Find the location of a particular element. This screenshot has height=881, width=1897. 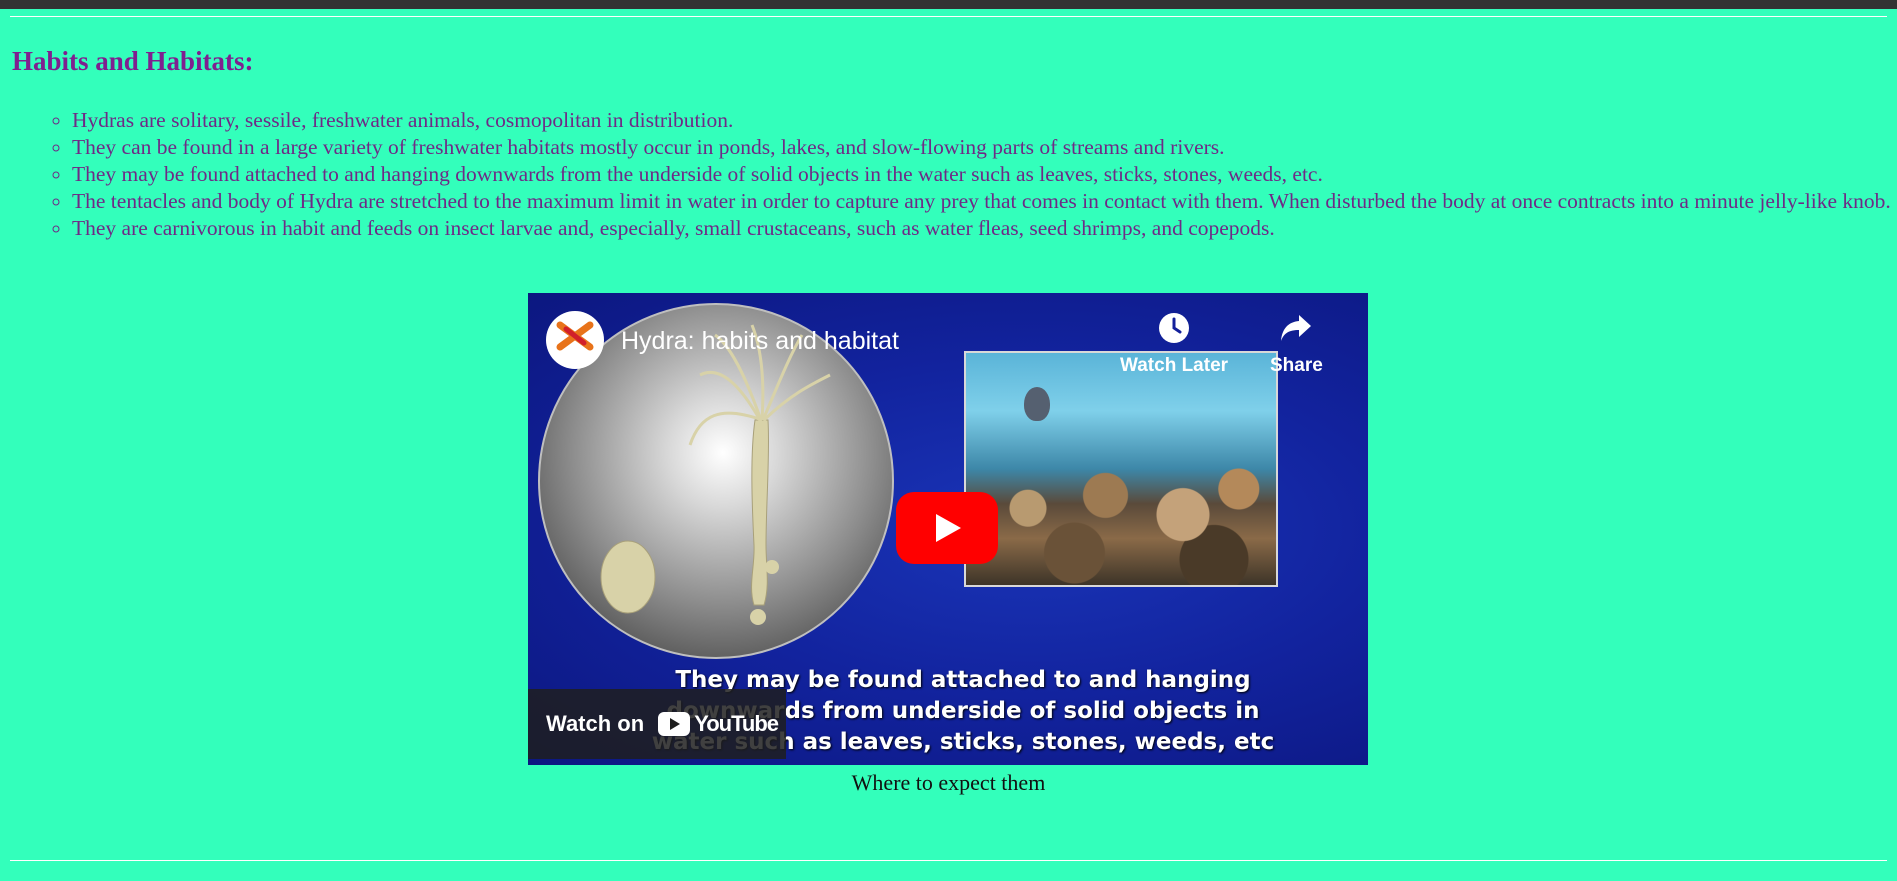

channel-logo-icon is located at coordinates (575, 340).